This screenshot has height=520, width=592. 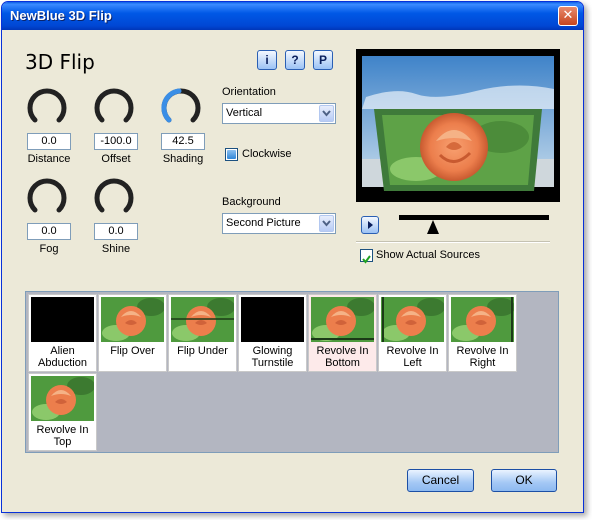 I want to click on shading-label: Shading, so click(x=183, y=159).